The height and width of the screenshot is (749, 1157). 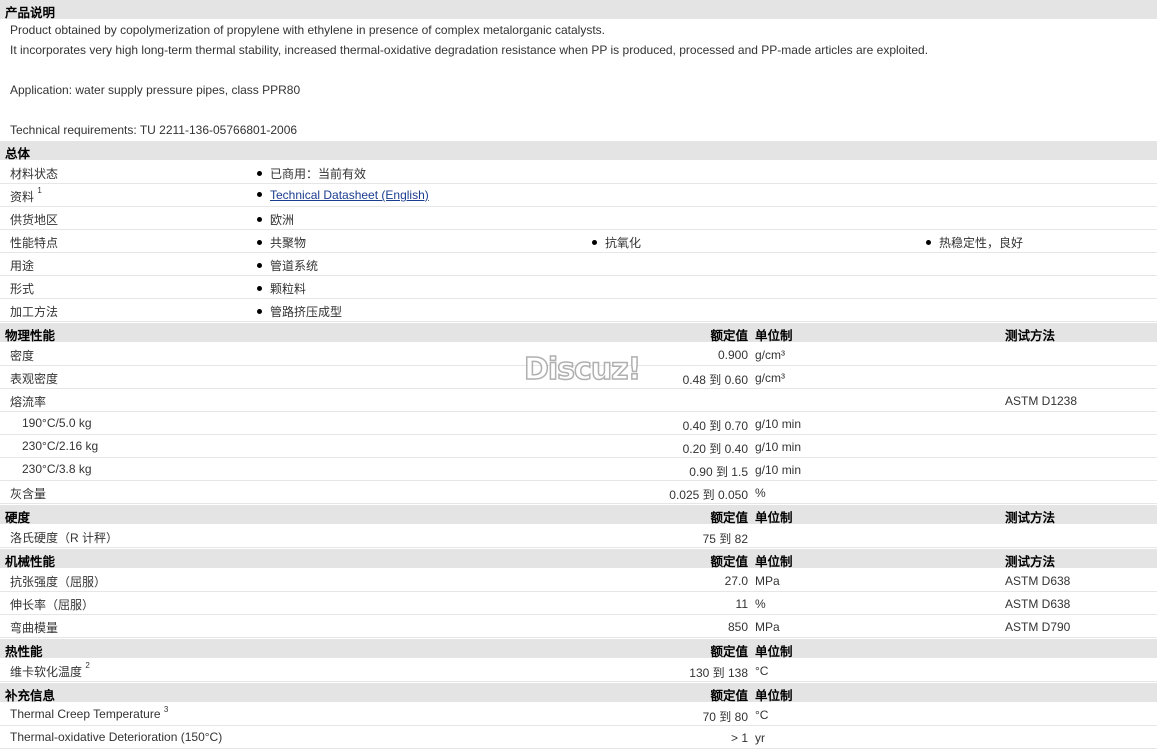 I want to click on property-value: 130 到 138, so click(x=718, y=673).